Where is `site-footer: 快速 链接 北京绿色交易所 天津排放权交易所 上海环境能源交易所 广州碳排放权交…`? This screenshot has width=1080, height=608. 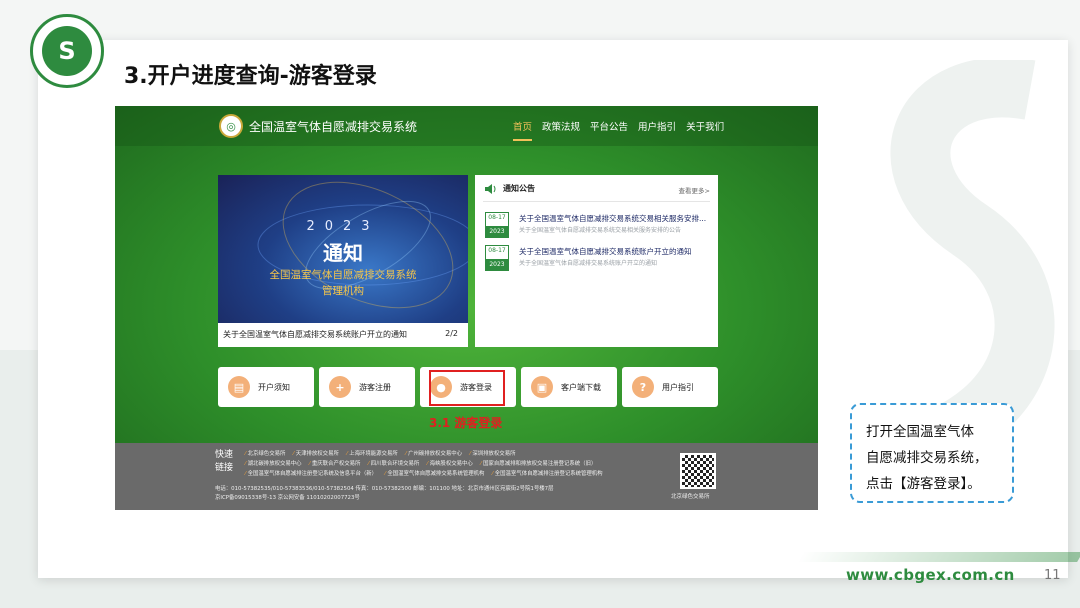 site-footer: 快速 链接 北京绿色交易所 天津排放权交易所 上海环境能源交易所 广州碳排放权交… is located at coordinates (466, 476).